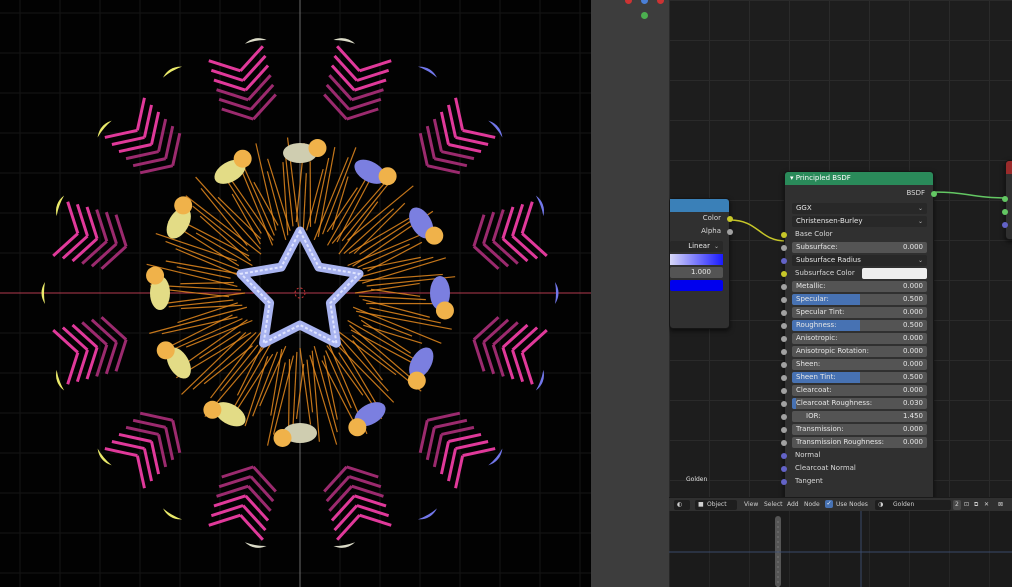 The image size is (1012, 587). I want to click on anisotropic-field: Anisotropic: 0.000, so click(859, 338).